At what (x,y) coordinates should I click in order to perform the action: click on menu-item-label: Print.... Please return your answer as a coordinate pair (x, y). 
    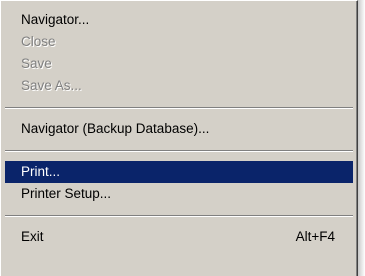
    Looking at the image, I should click on (41, 171).